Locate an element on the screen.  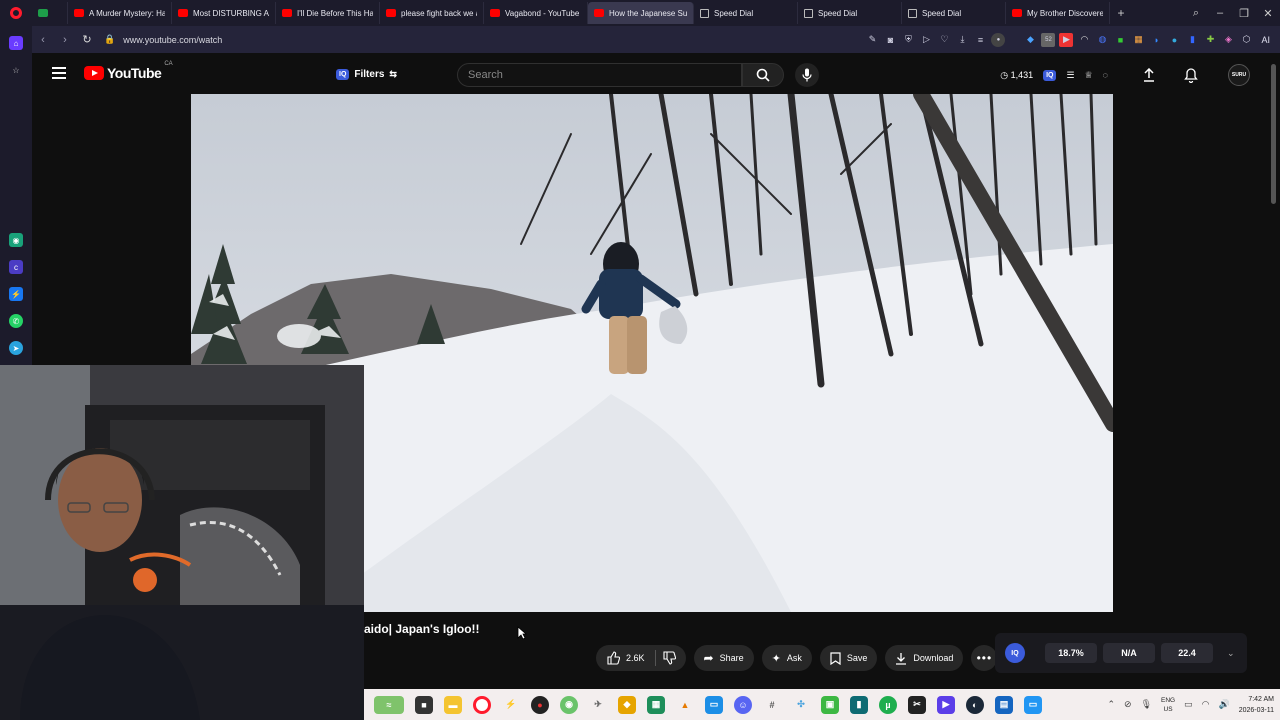
browser-tab: How the Japanese Sur is located at coordinates (641, 13).